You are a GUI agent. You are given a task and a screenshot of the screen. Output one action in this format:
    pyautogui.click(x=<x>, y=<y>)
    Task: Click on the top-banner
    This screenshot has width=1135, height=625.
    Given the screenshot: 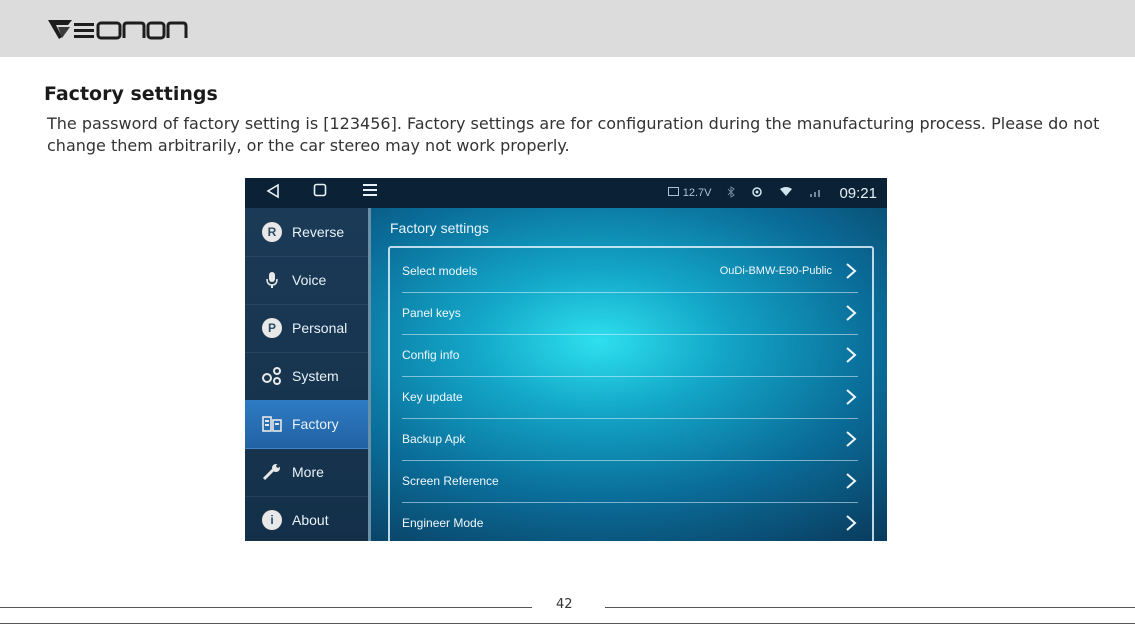 What is the action you would take?
    pyautogui.click(x=567, y=28)
    